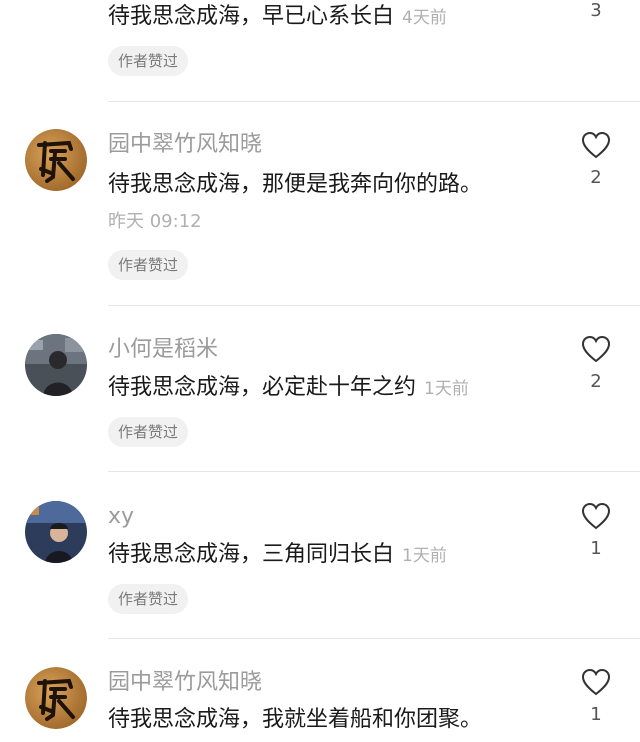 The image size is (640, 742). I want to click on like-control: 3, so click(596, 11).